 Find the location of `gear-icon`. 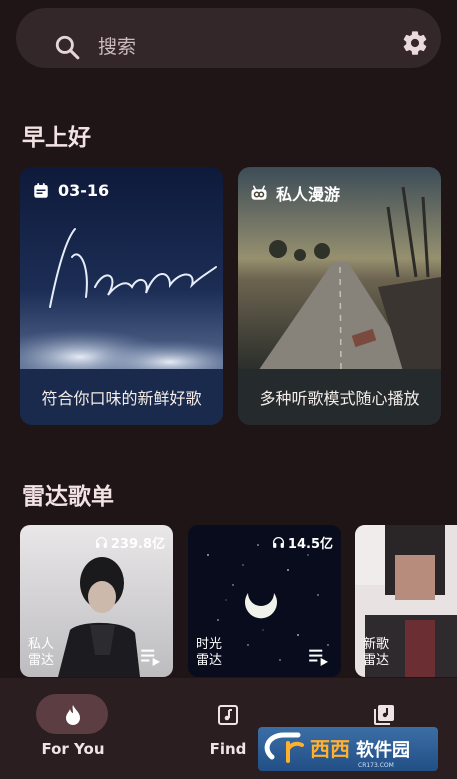

gear-icon is located at coordinates (415, 43).